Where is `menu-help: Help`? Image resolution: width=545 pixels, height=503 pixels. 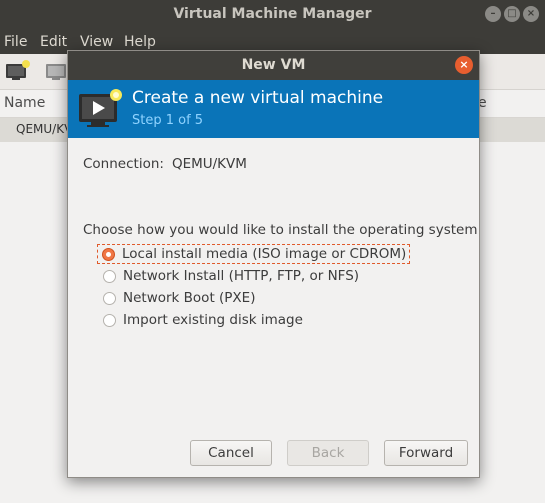
menu-help: Help is located at coordinates (140, 42).